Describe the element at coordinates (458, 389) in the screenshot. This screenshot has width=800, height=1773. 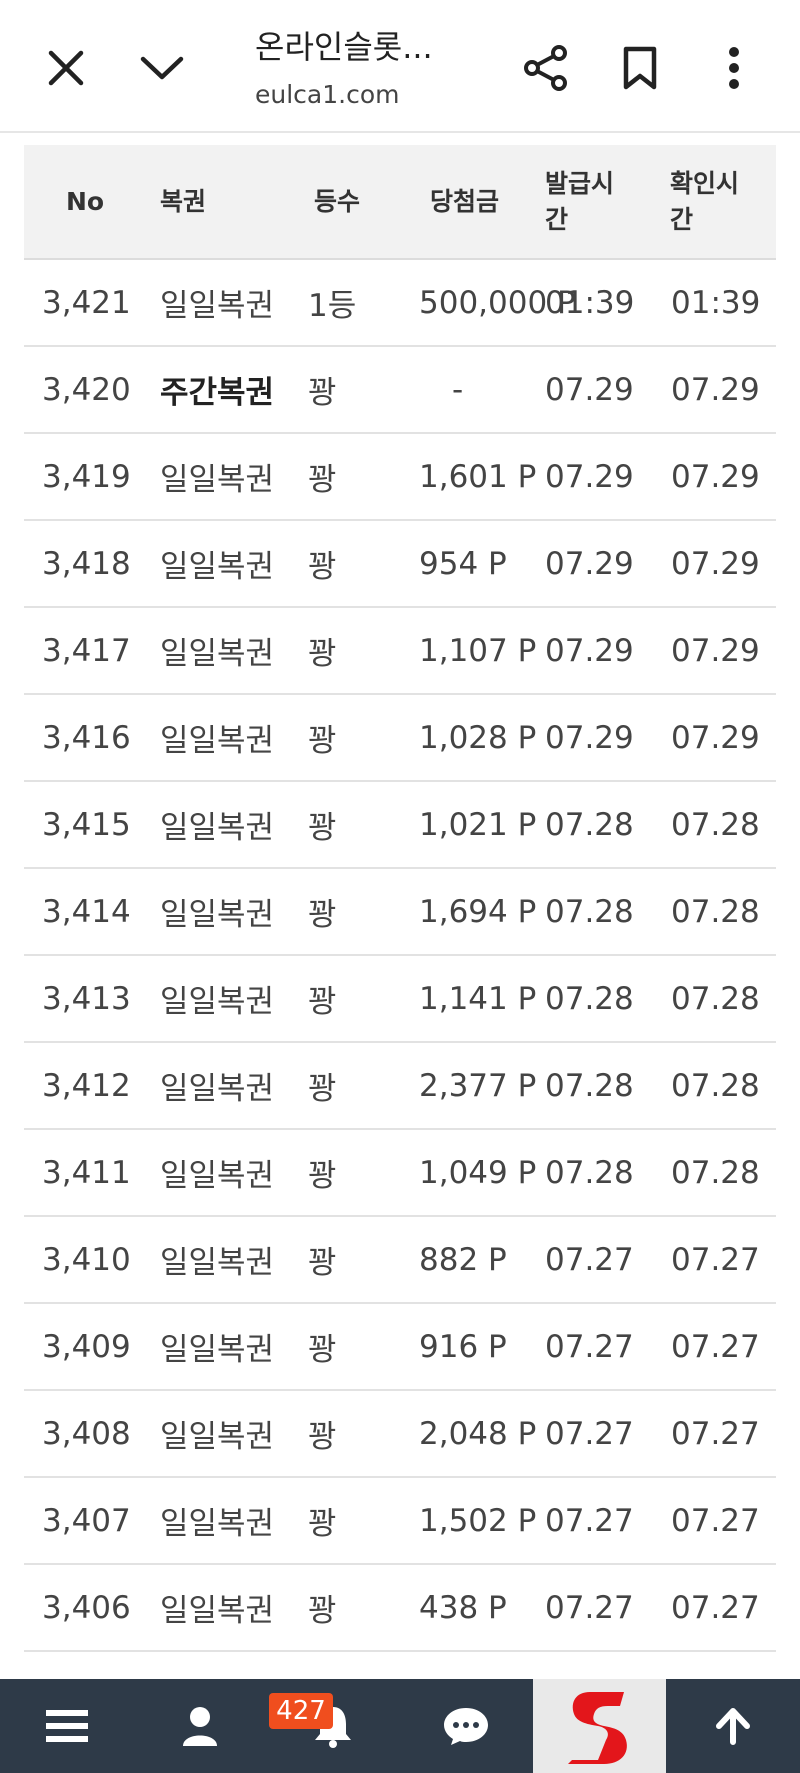
I see `cell-prize: -` at that location.